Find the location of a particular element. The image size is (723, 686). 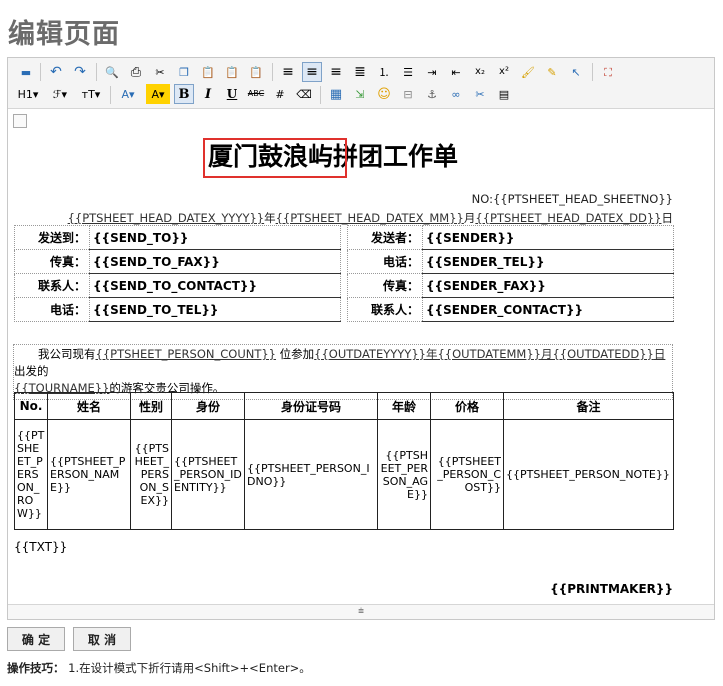

para-text: 我公司现有 is located at coordinates (67, 354).